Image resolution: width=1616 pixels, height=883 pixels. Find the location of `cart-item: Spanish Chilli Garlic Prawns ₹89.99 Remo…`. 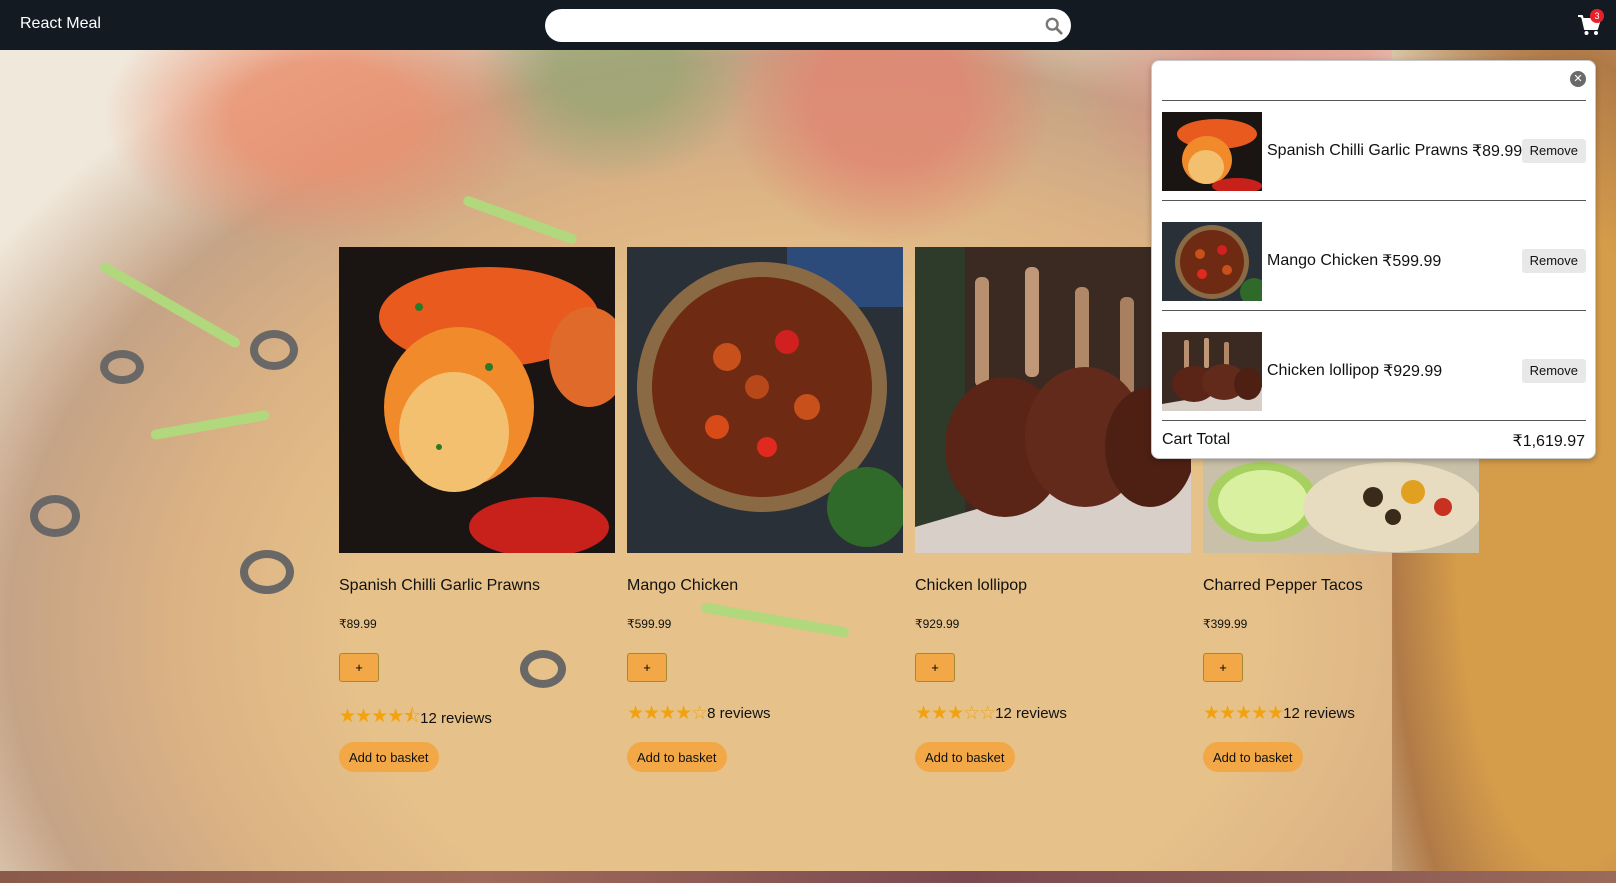

cart-item: Spanish Chilli Garlic Prawns ₹89.99 Remo… is located at coordinates (1374, 151).